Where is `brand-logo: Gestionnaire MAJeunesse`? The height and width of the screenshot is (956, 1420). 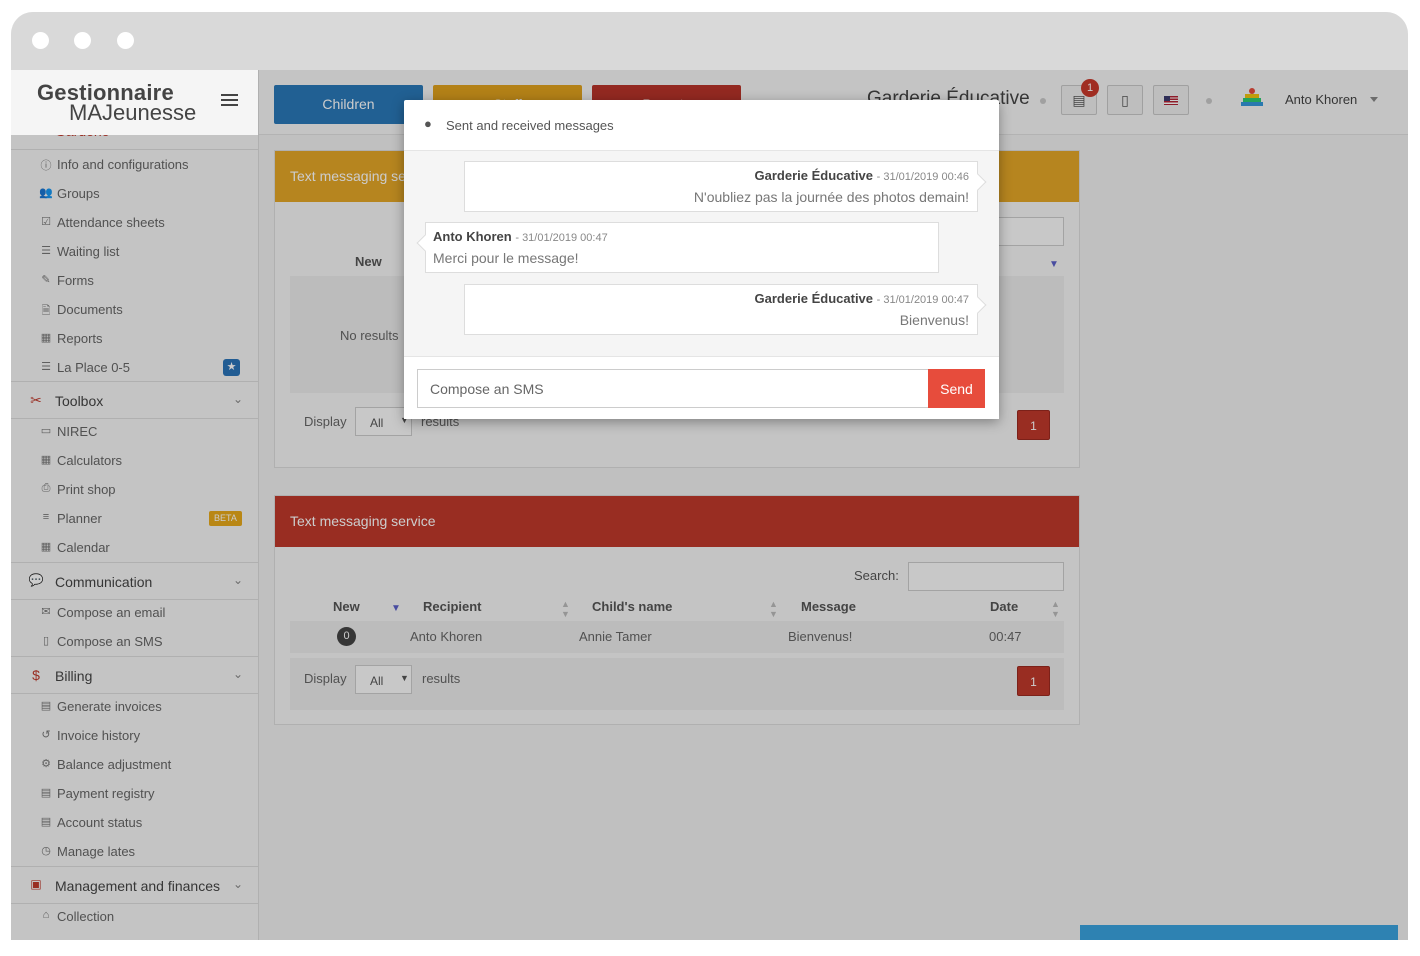
brand-logo: Gestionnaire MAJeunesse is located at coordinates (134, 102).